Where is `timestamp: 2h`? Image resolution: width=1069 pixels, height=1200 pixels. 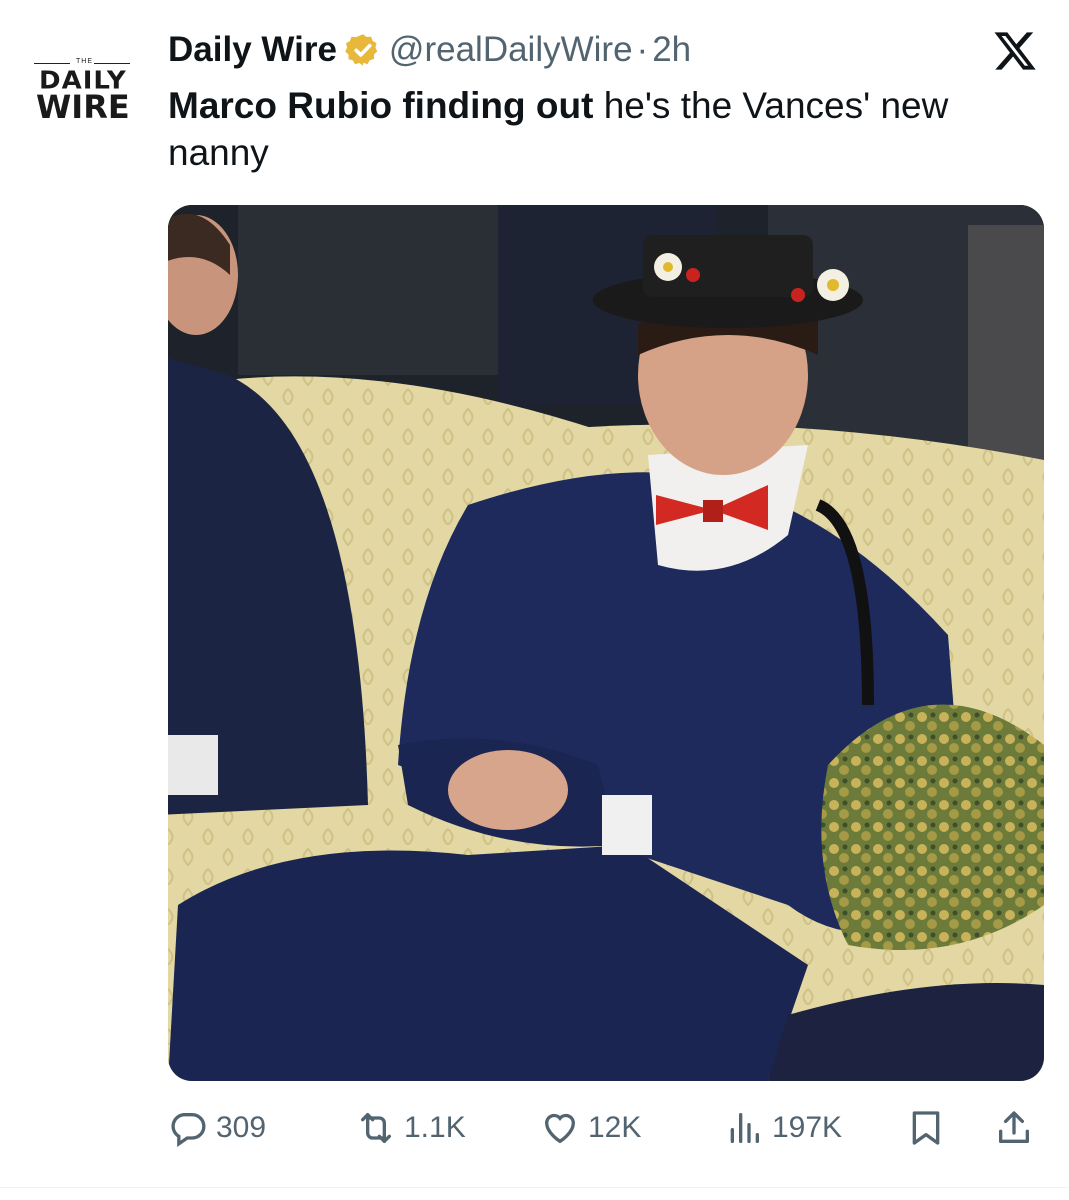
timestamp: 2h is located at coordinates (671, 50).